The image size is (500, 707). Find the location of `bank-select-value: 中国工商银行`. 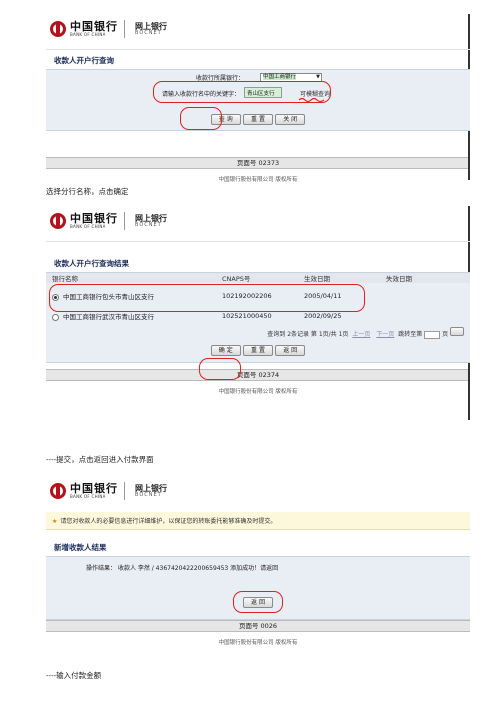

bank-select-value: 中国工商银行 is located at coordinates (280, 77).